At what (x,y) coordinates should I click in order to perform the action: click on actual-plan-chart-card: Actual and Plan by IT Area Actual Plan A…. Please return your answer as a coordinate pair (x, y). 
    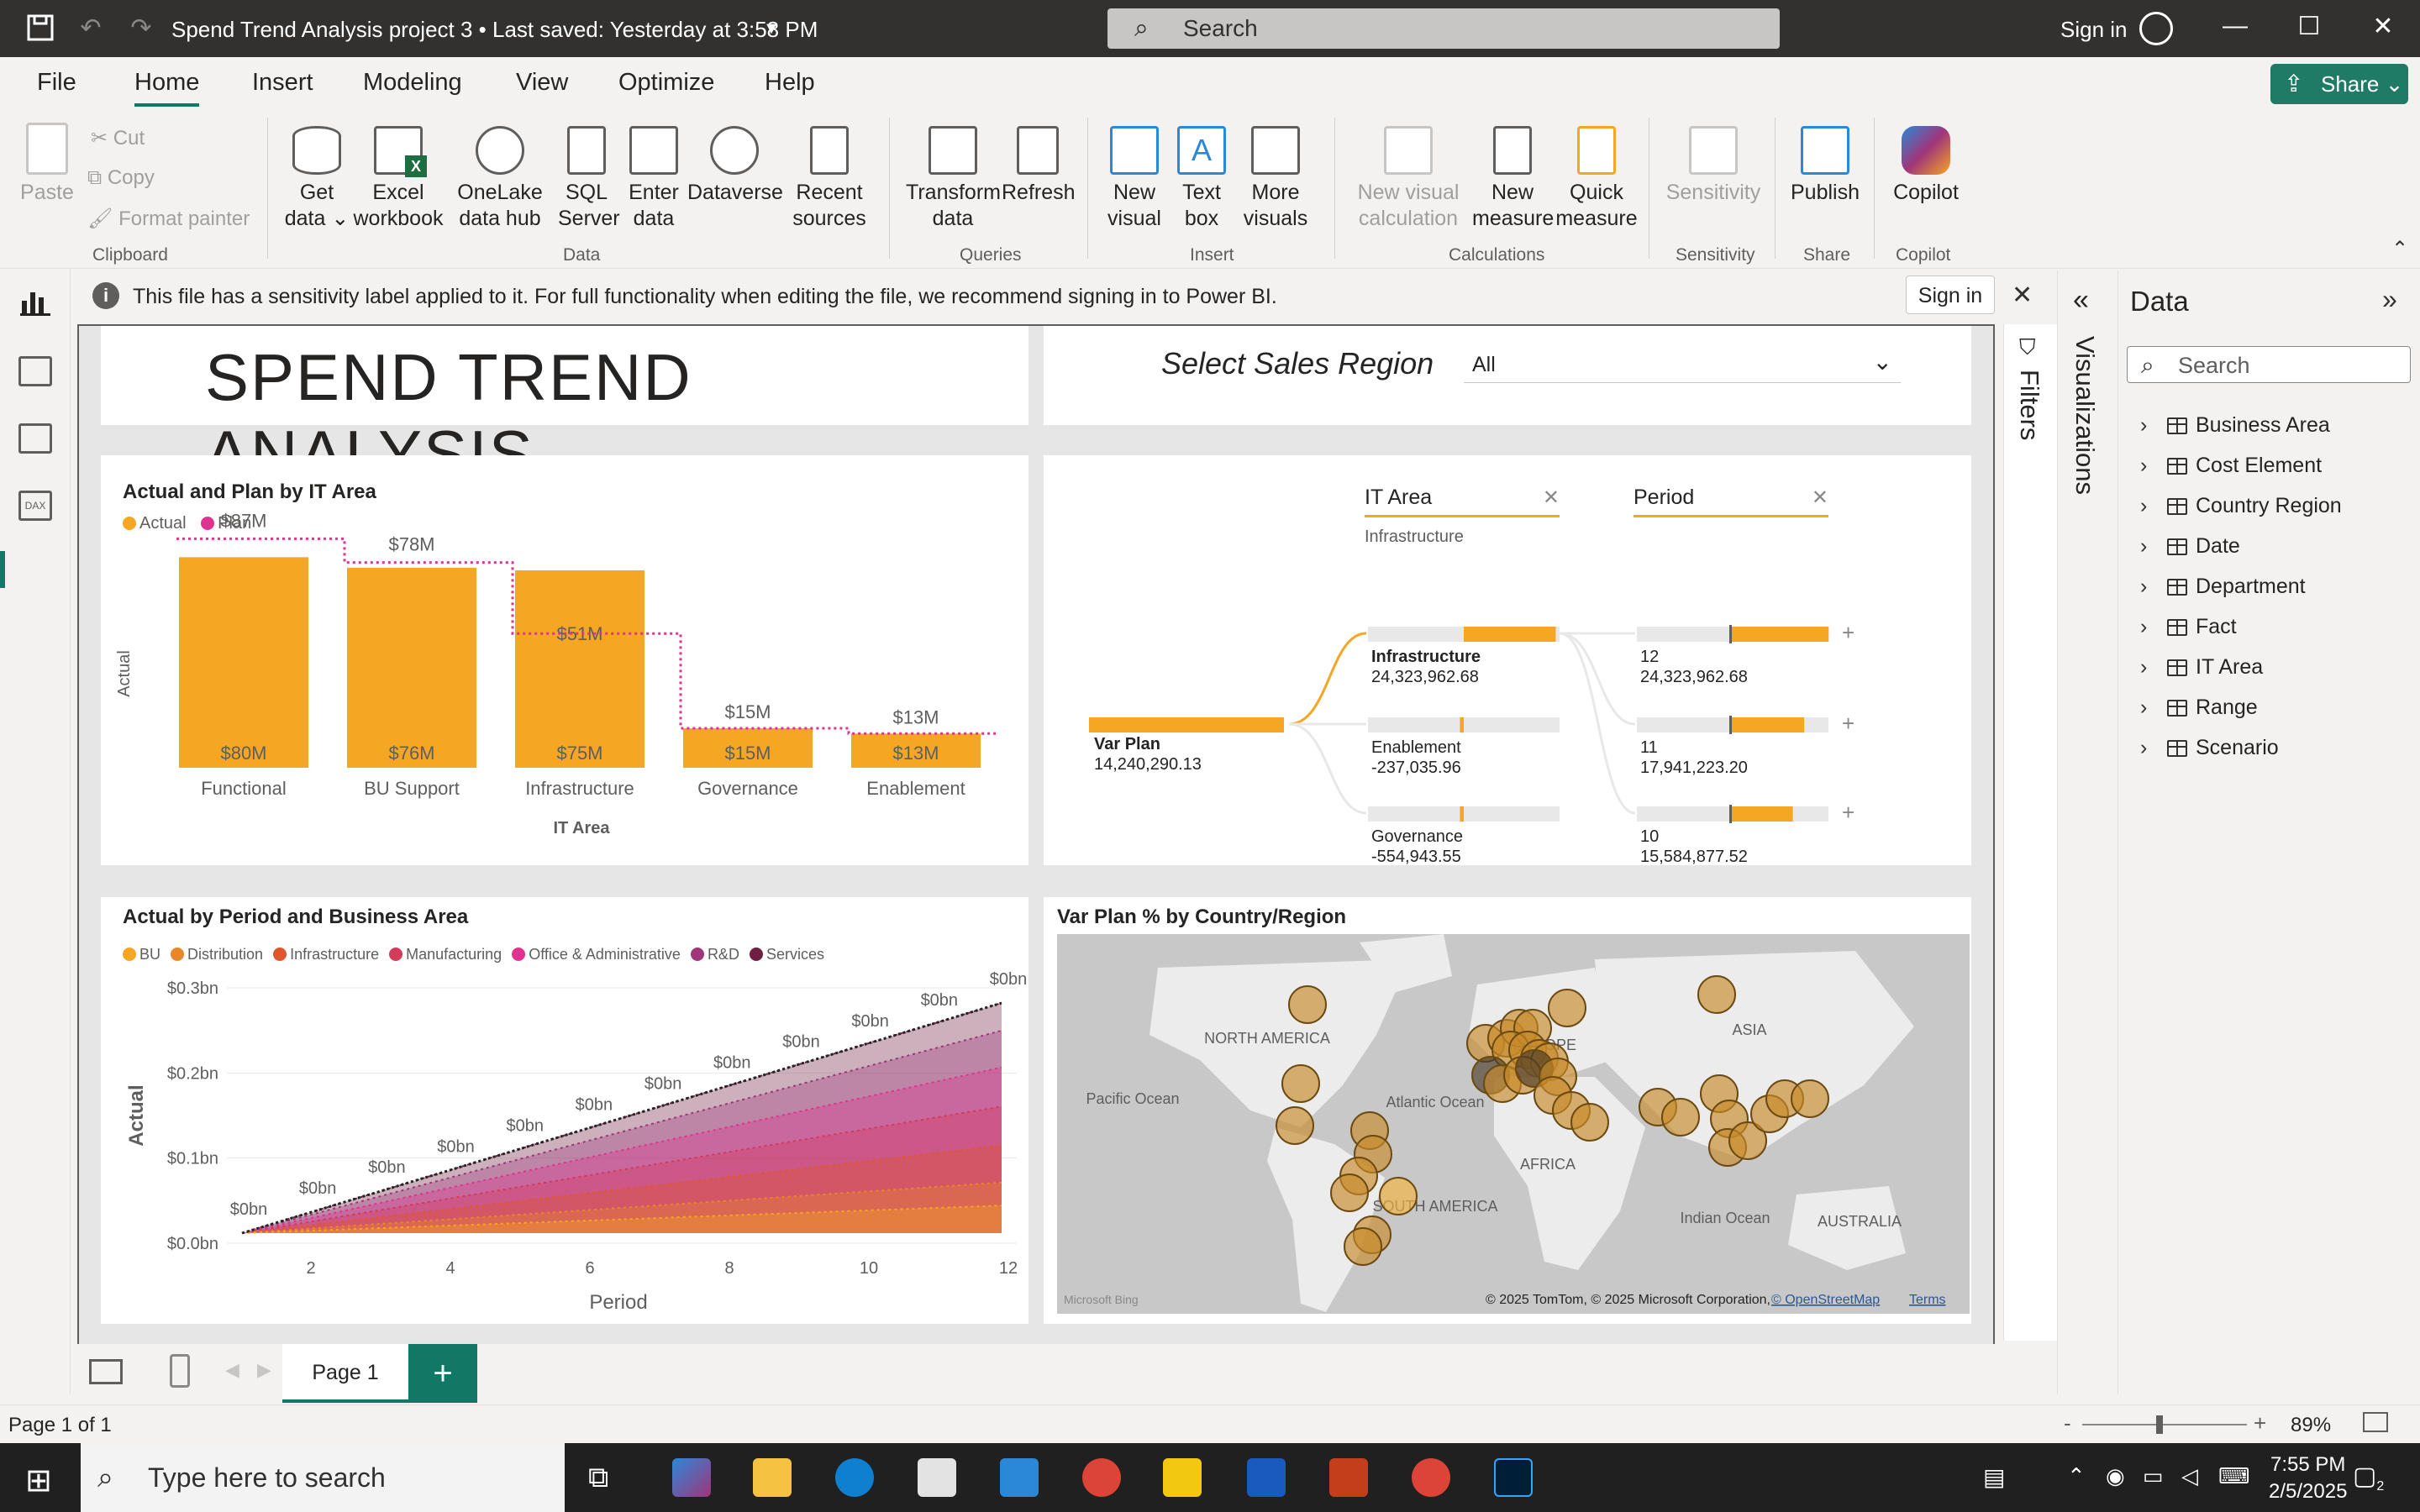
    Looking at the image, I should click on (564, 660).